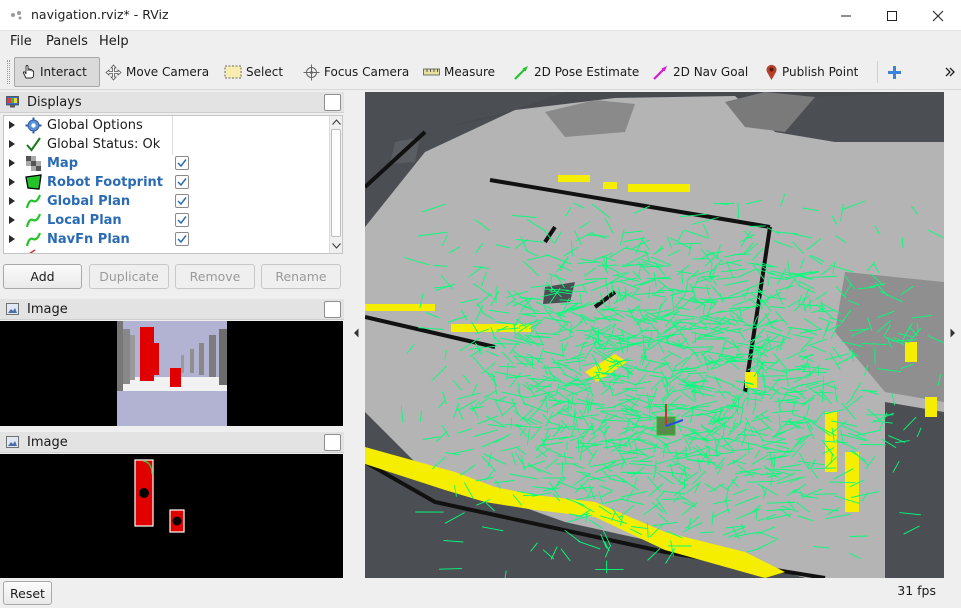 The height and width of the screenshot is (608, 961). What do you see at coordinates (33, 125) in the screenshot?
I see `gear-icon` at bounding box center [33, 125].